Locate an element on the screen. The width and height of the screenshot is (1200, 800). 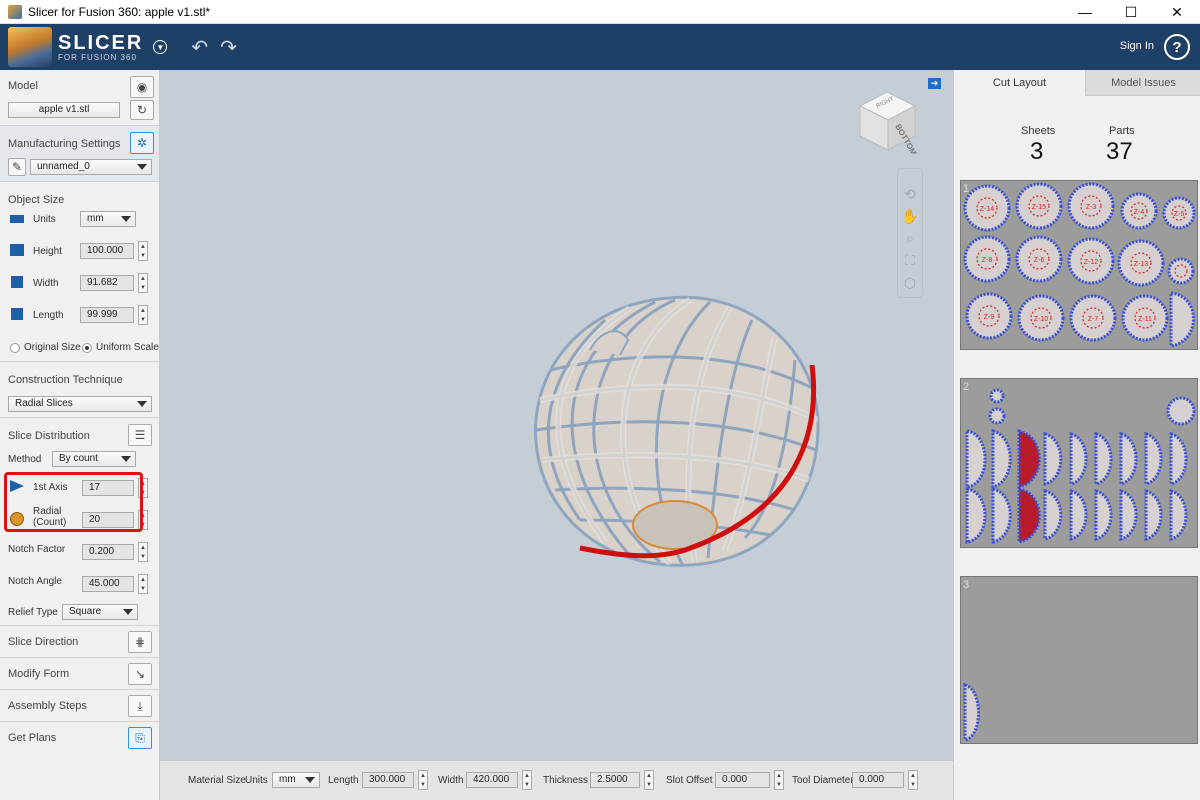
refresh-icon: ↻ is located at coordinates (142, 110).